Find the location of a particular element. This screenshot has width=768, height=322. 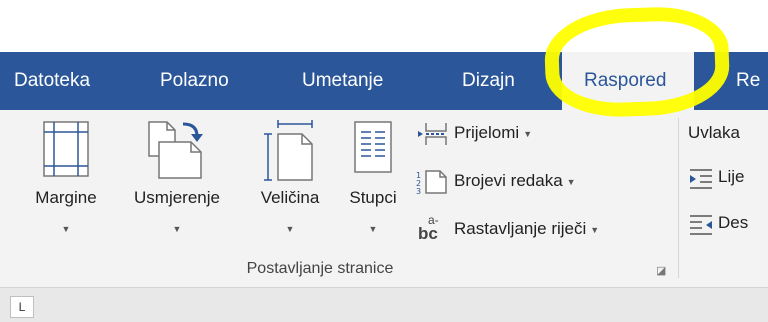

orientation-icon is located at coordinates (175, 150).